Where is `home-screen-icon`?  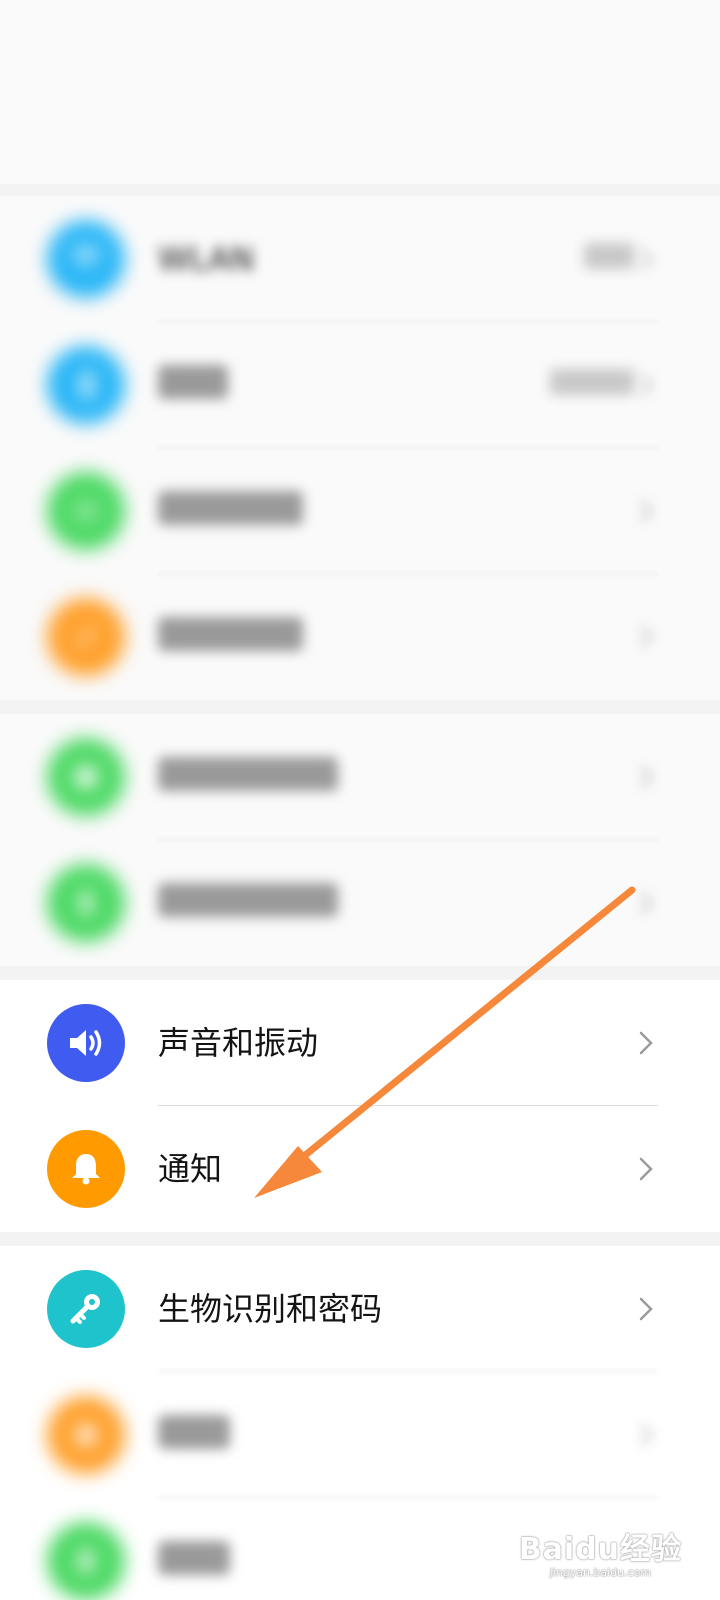 home-screen-icon is located at coordinates (86, 777).